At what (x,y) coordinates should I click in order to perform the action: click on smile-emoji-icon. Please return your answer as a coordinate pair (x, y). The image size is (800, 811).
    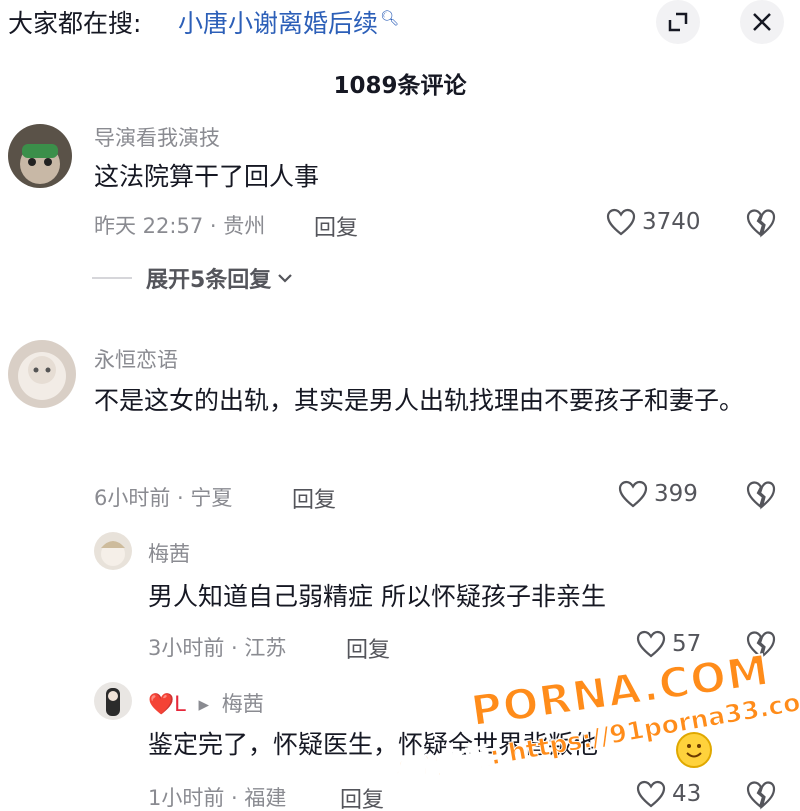
    Looking at the image, I should click on (694, 750).